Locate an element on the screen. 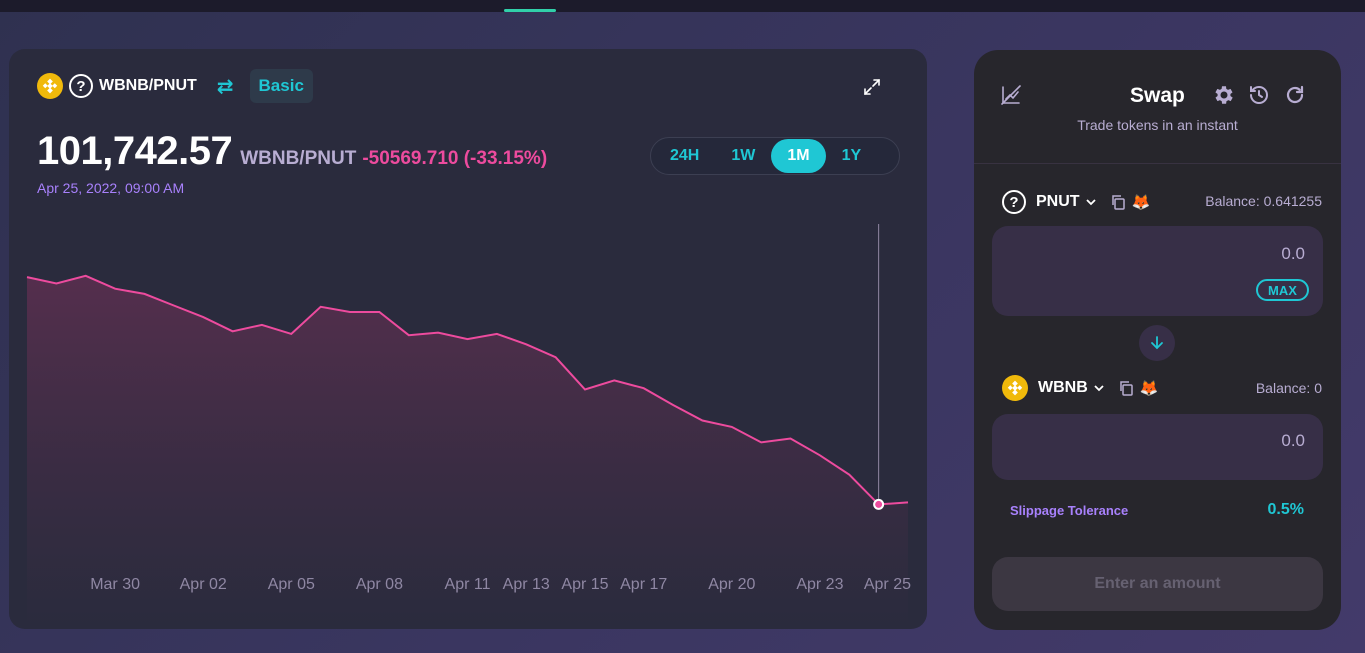 The width and height of the screenshot is (1365, 653). range-button-1m: 1M is located at coordinates (798, 156).